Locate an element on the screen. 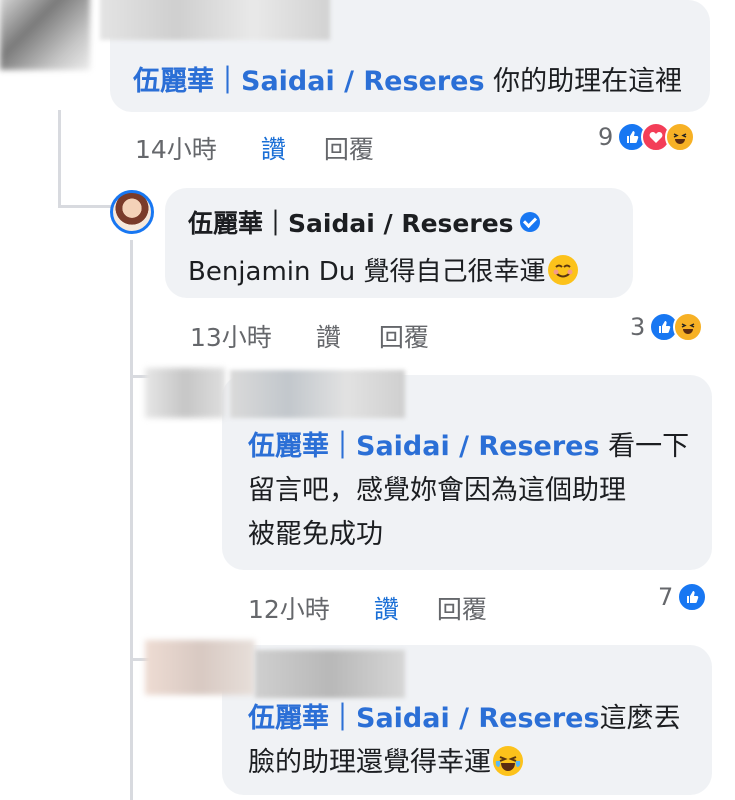  reaction-summary-3: 7 is located at coordinates (683, 597).